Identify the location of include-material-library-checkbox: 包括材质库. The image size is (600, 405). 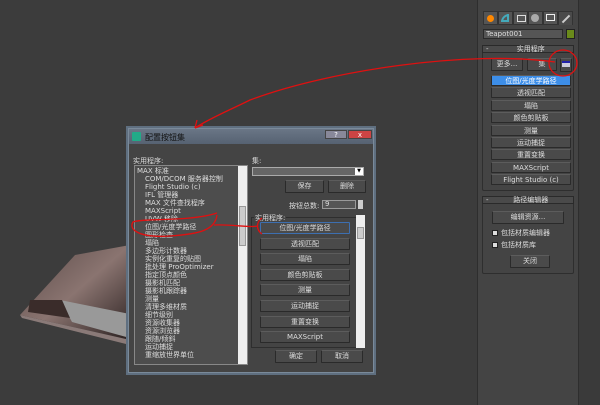
(514, 245).